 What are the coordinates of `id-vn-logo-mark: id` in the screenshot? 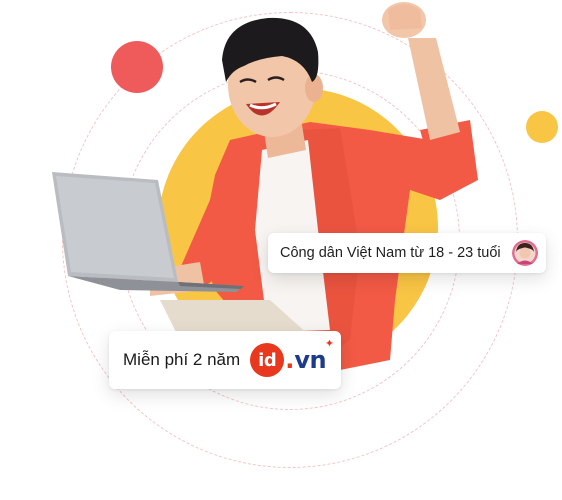 It's located at (267, 360).